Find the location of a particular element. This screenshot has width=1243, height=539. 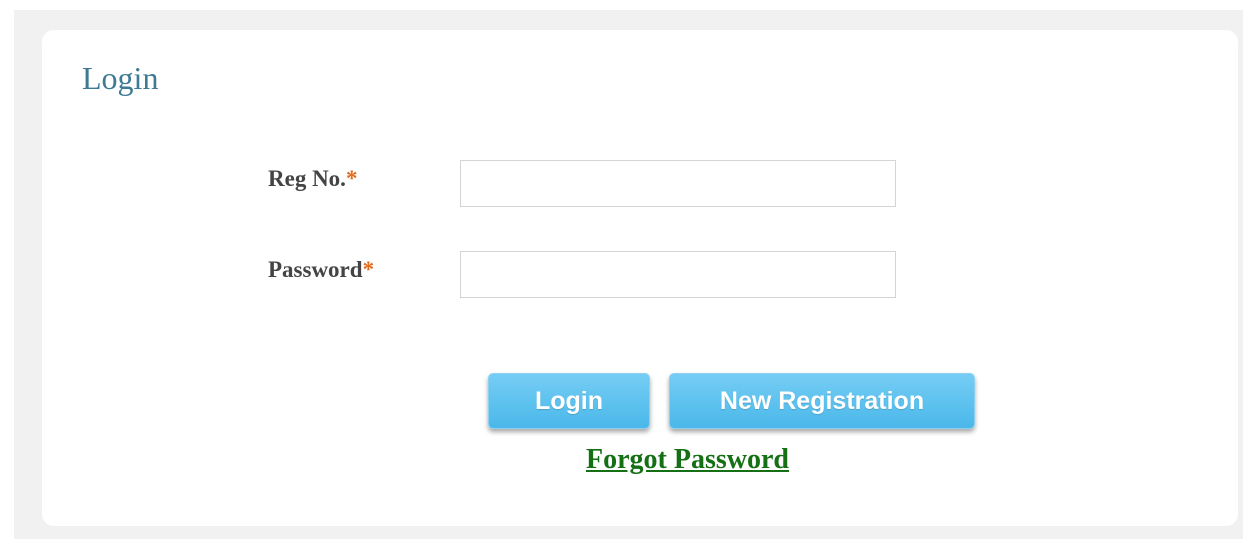

password-label: Password* is located at coordinates (321, 270).